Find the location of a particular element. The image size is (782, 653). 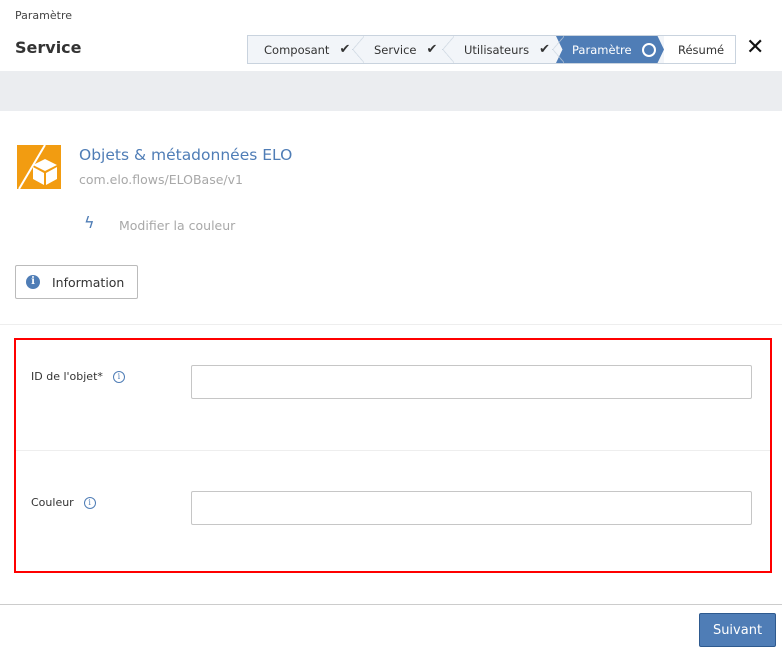

step-utilisateurs: Utilisateurs ✔ is located at coordinates (506, 49).